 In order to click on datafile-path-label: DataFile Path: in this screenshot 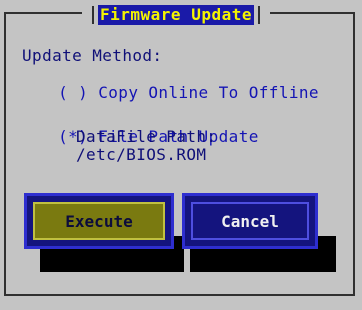, I will do `click(146, 136)`.